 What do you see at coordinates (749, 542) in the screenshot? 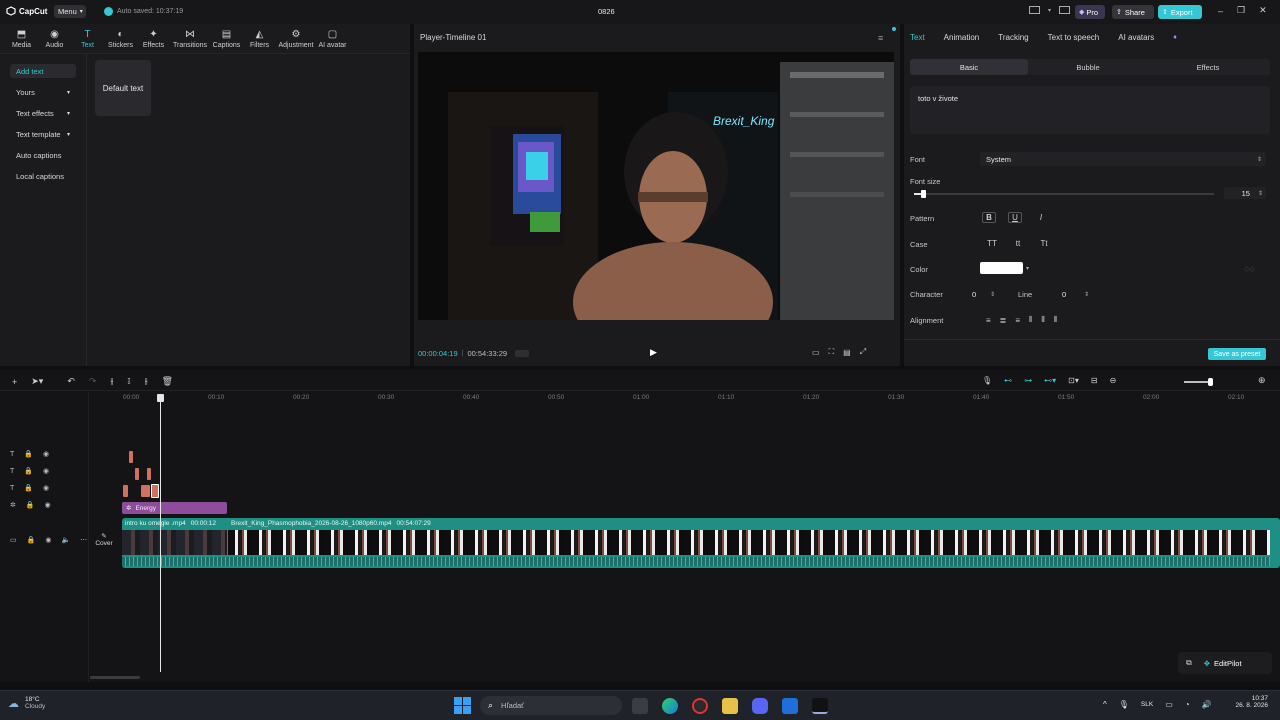
I see `clip2-thumbnails` at bounding box center [749, 542].